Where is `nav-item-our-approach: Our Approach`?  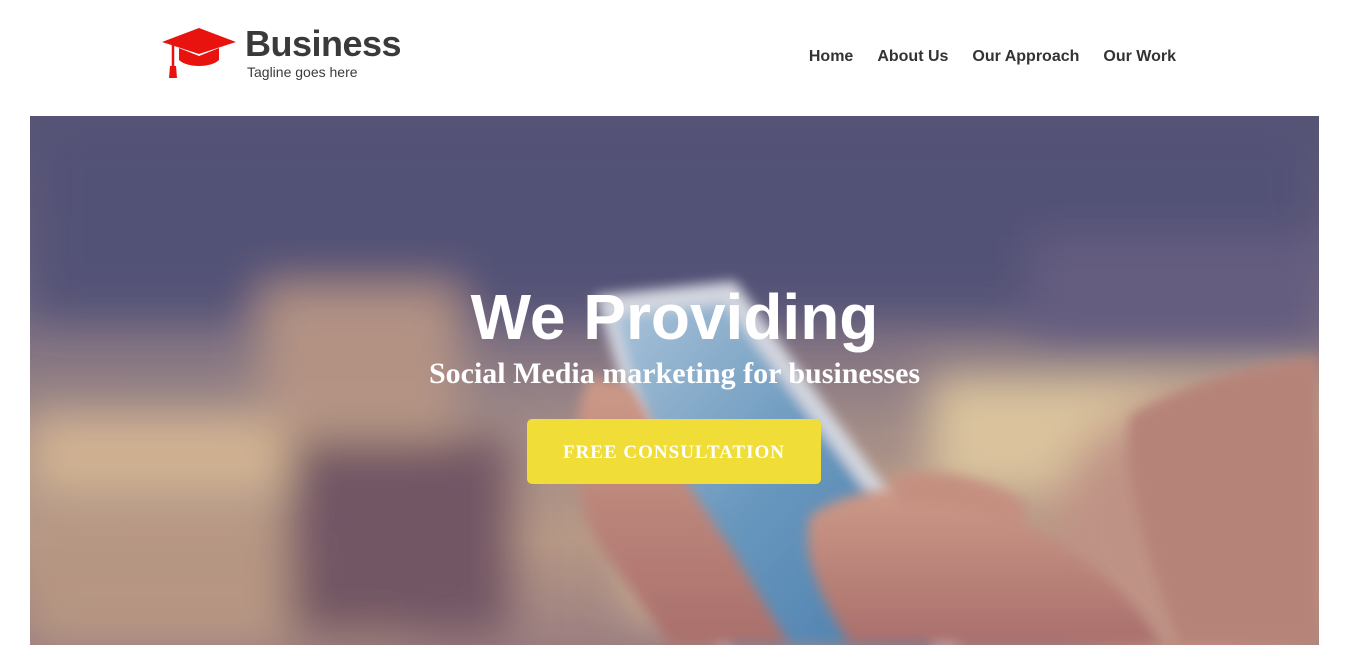
nav-item-our-approach: Our Approach is located at coordinates (1025, 57).